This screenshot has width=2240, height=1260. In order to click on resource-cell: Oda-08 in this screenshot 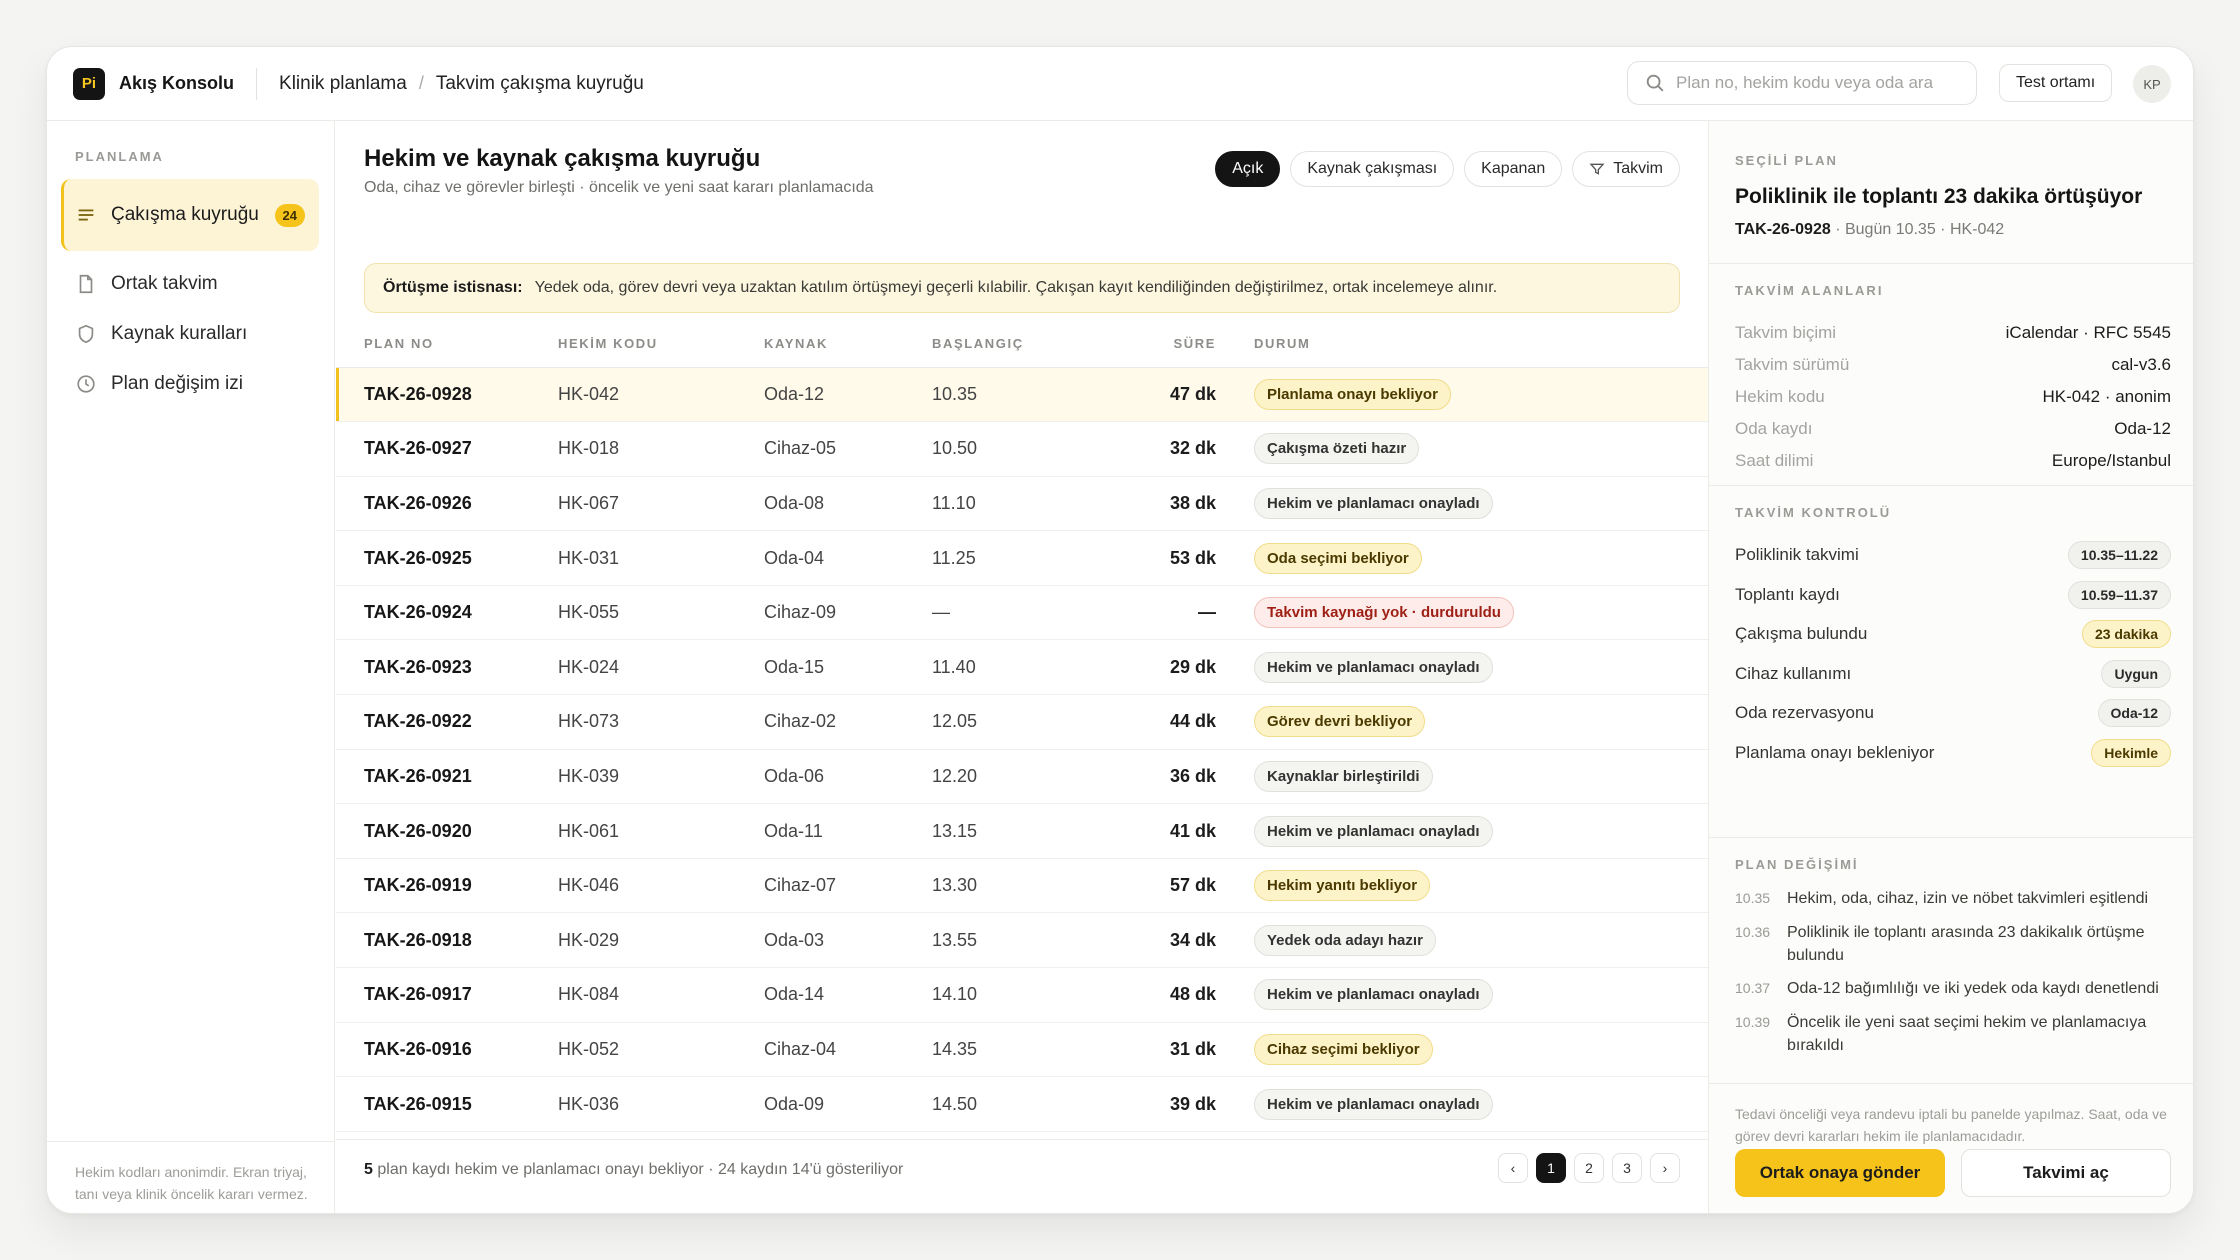, I will do `click(848, 504)`.